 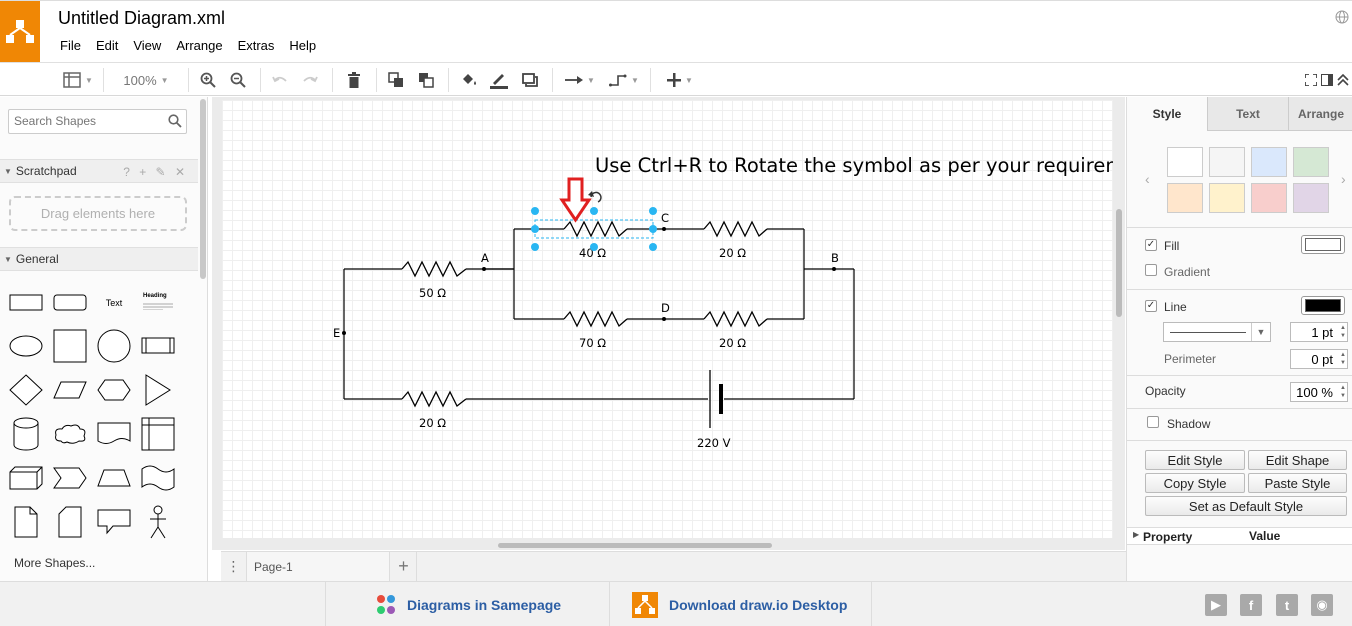 I want to click on menu-help: Help, so click(x=302, y=45).